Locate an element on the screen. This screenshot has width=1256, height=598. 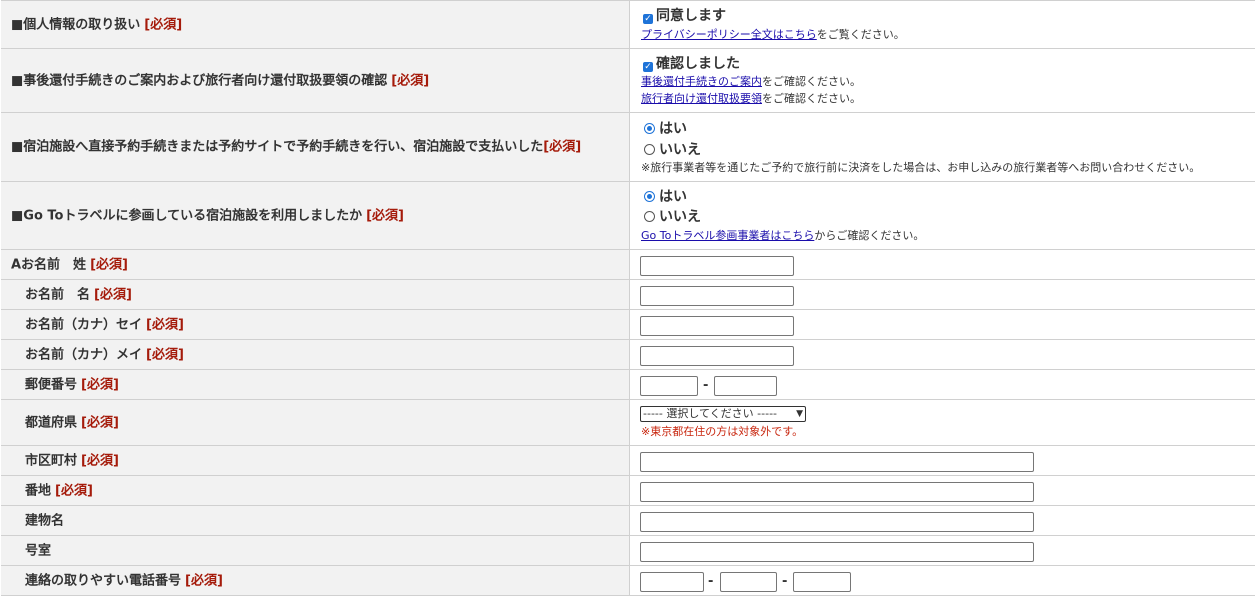
chevron-down-icon: ▼ is located at coordinates (799, 414).